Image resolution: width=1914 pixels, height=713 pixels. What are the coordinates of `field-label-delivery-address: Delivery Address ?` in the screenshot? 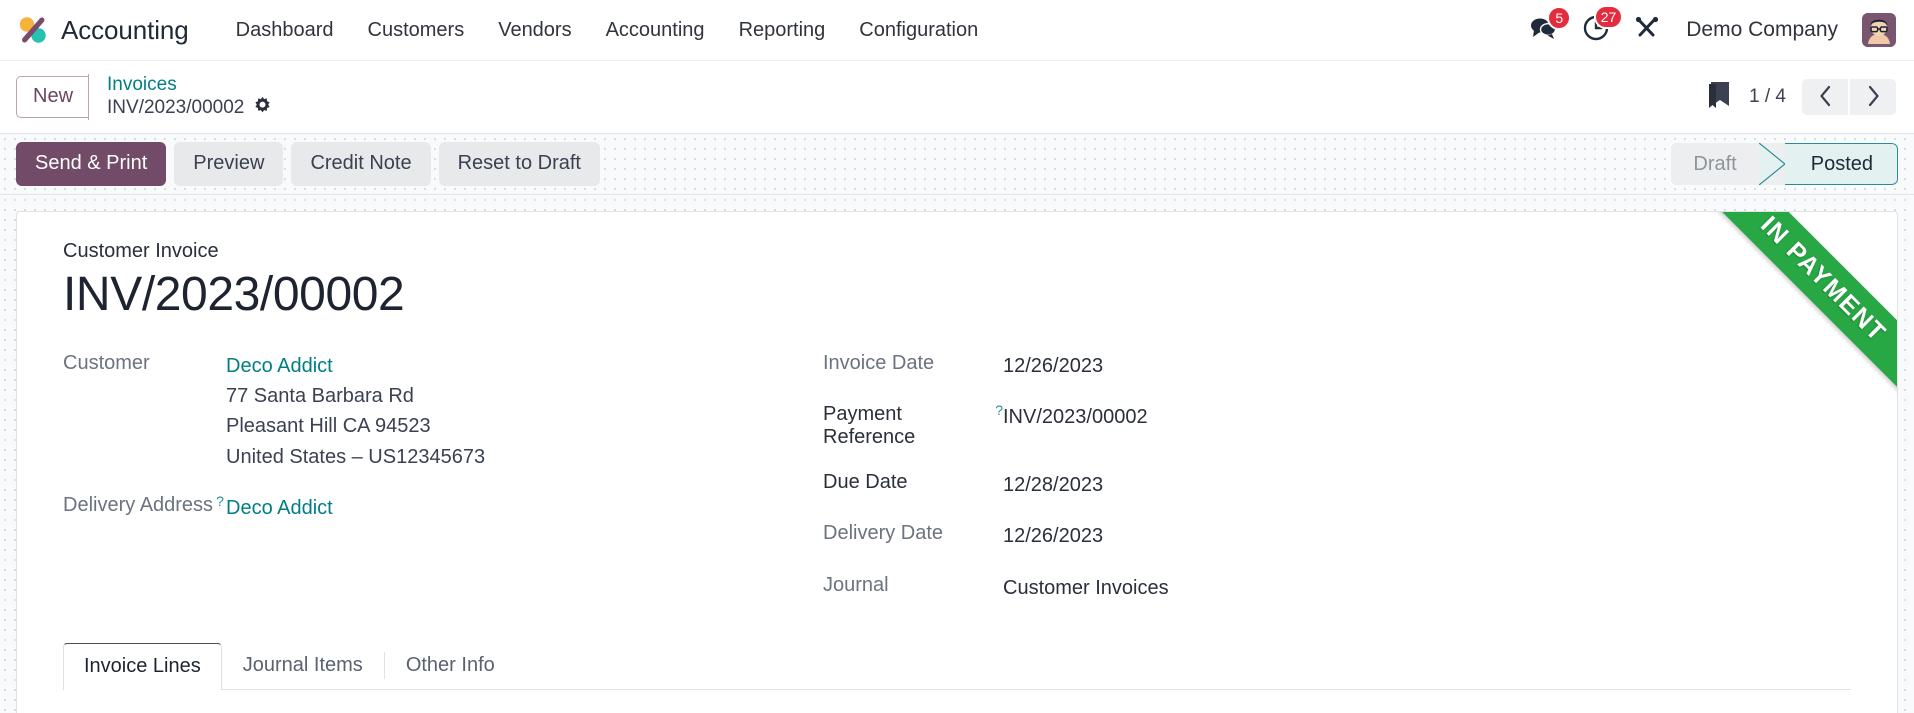 It's located at (144, 505).